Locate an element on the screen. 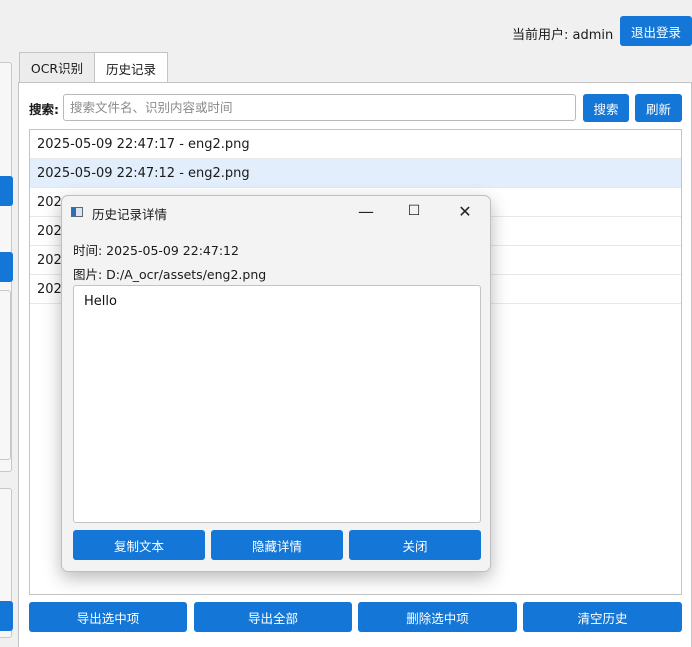 The image size is (692, 647). detail-time: 时间: 2025-05-09 22:47:12 is located at coordinates (156, 250).